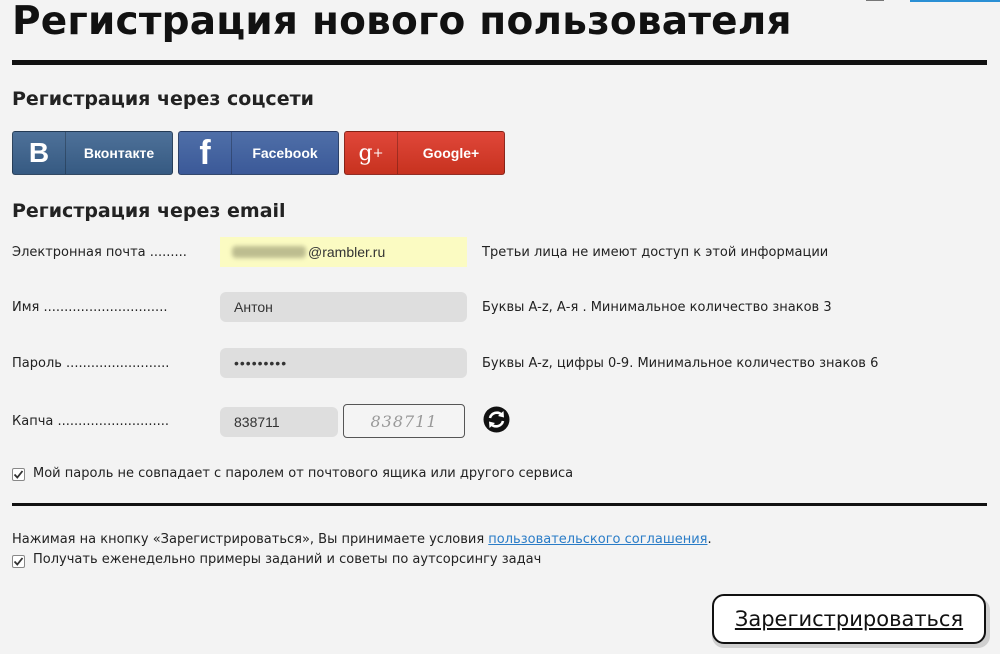 Image resolution: width=1000 pixels, height=654 pixels. What do you see at coordinates (163, 99) in the screenshot?
I see `social-heading: Регистрация через соцсети` at bounding box center [163, 99].